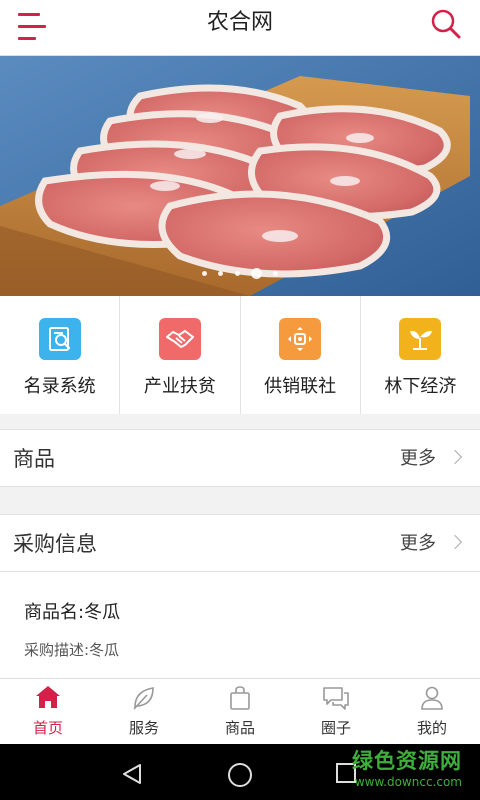 Image resolution: width=480 pixels, height=800 pixels. I want to click on tab-circle: 圈子, so click(336, 711).